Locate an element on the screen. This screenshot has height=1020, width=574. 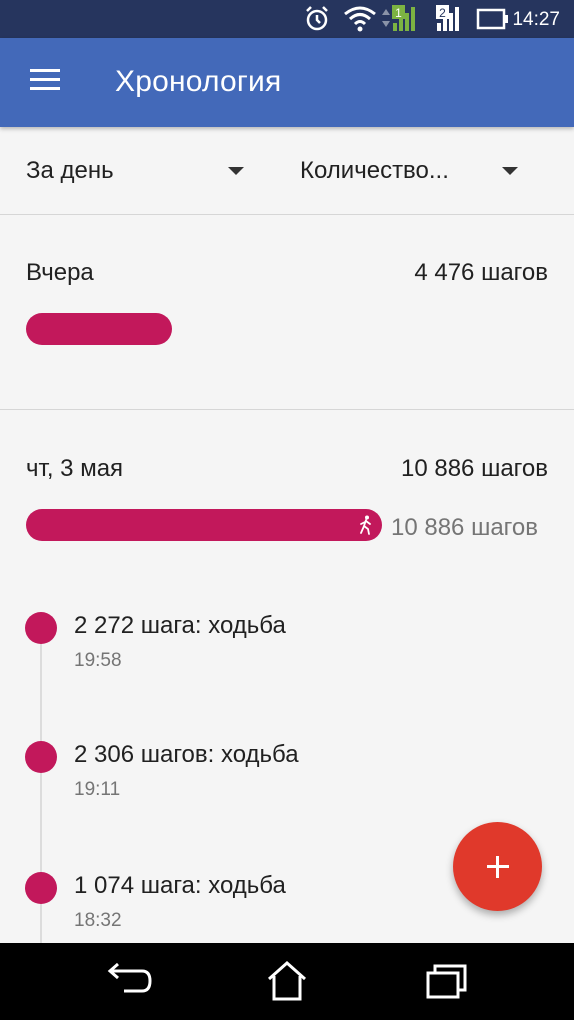
activity-title: 2 272 шага: ходьба is located at coordinates (180, 625).